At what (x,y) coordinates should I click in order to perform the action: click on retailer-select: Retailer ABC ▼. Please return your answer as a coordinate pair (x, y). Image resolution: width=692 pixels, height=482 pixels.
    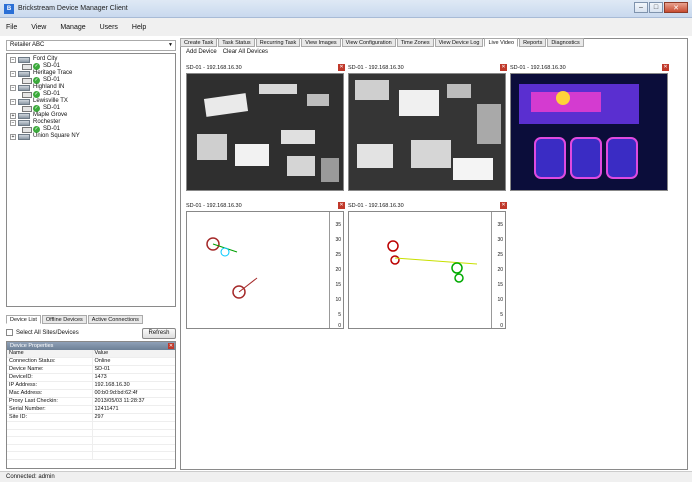
    Looking at the image, I should click on (91, 45).